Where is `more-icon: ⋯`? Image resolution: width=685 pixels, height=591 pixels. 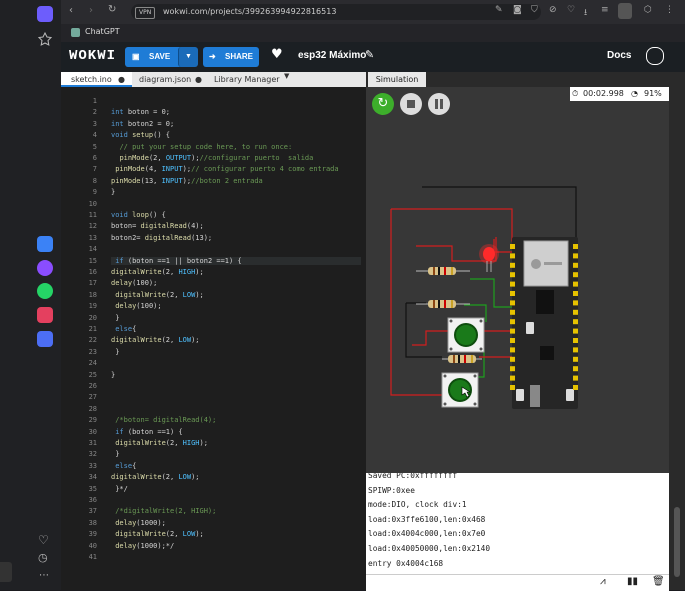 more-icon: ⋯ is located at coordinates (44, 575).